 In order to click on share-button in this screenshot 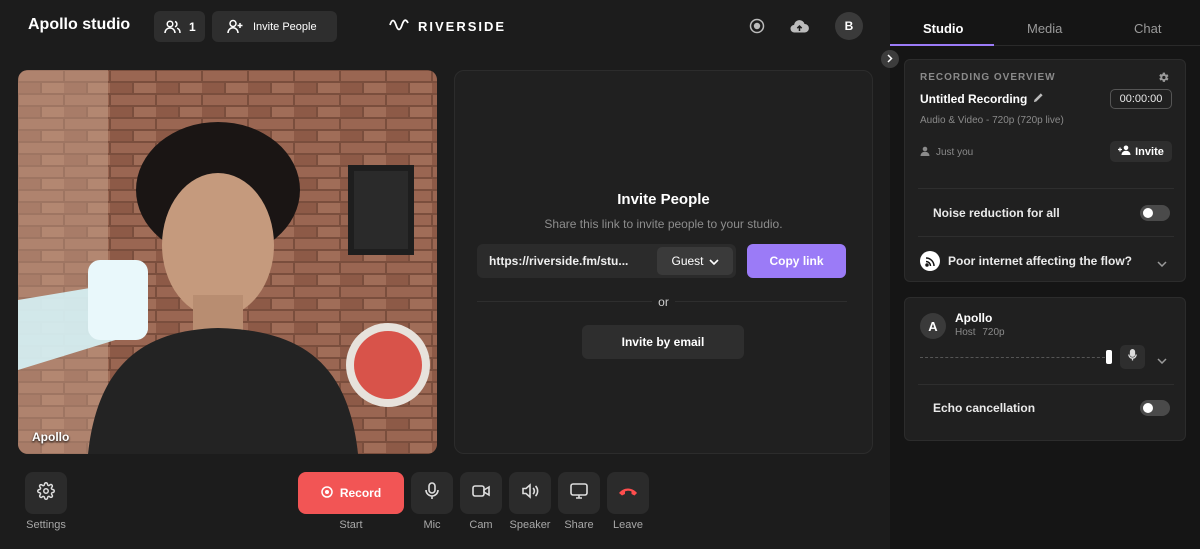, I will do `click(579, 493)`.